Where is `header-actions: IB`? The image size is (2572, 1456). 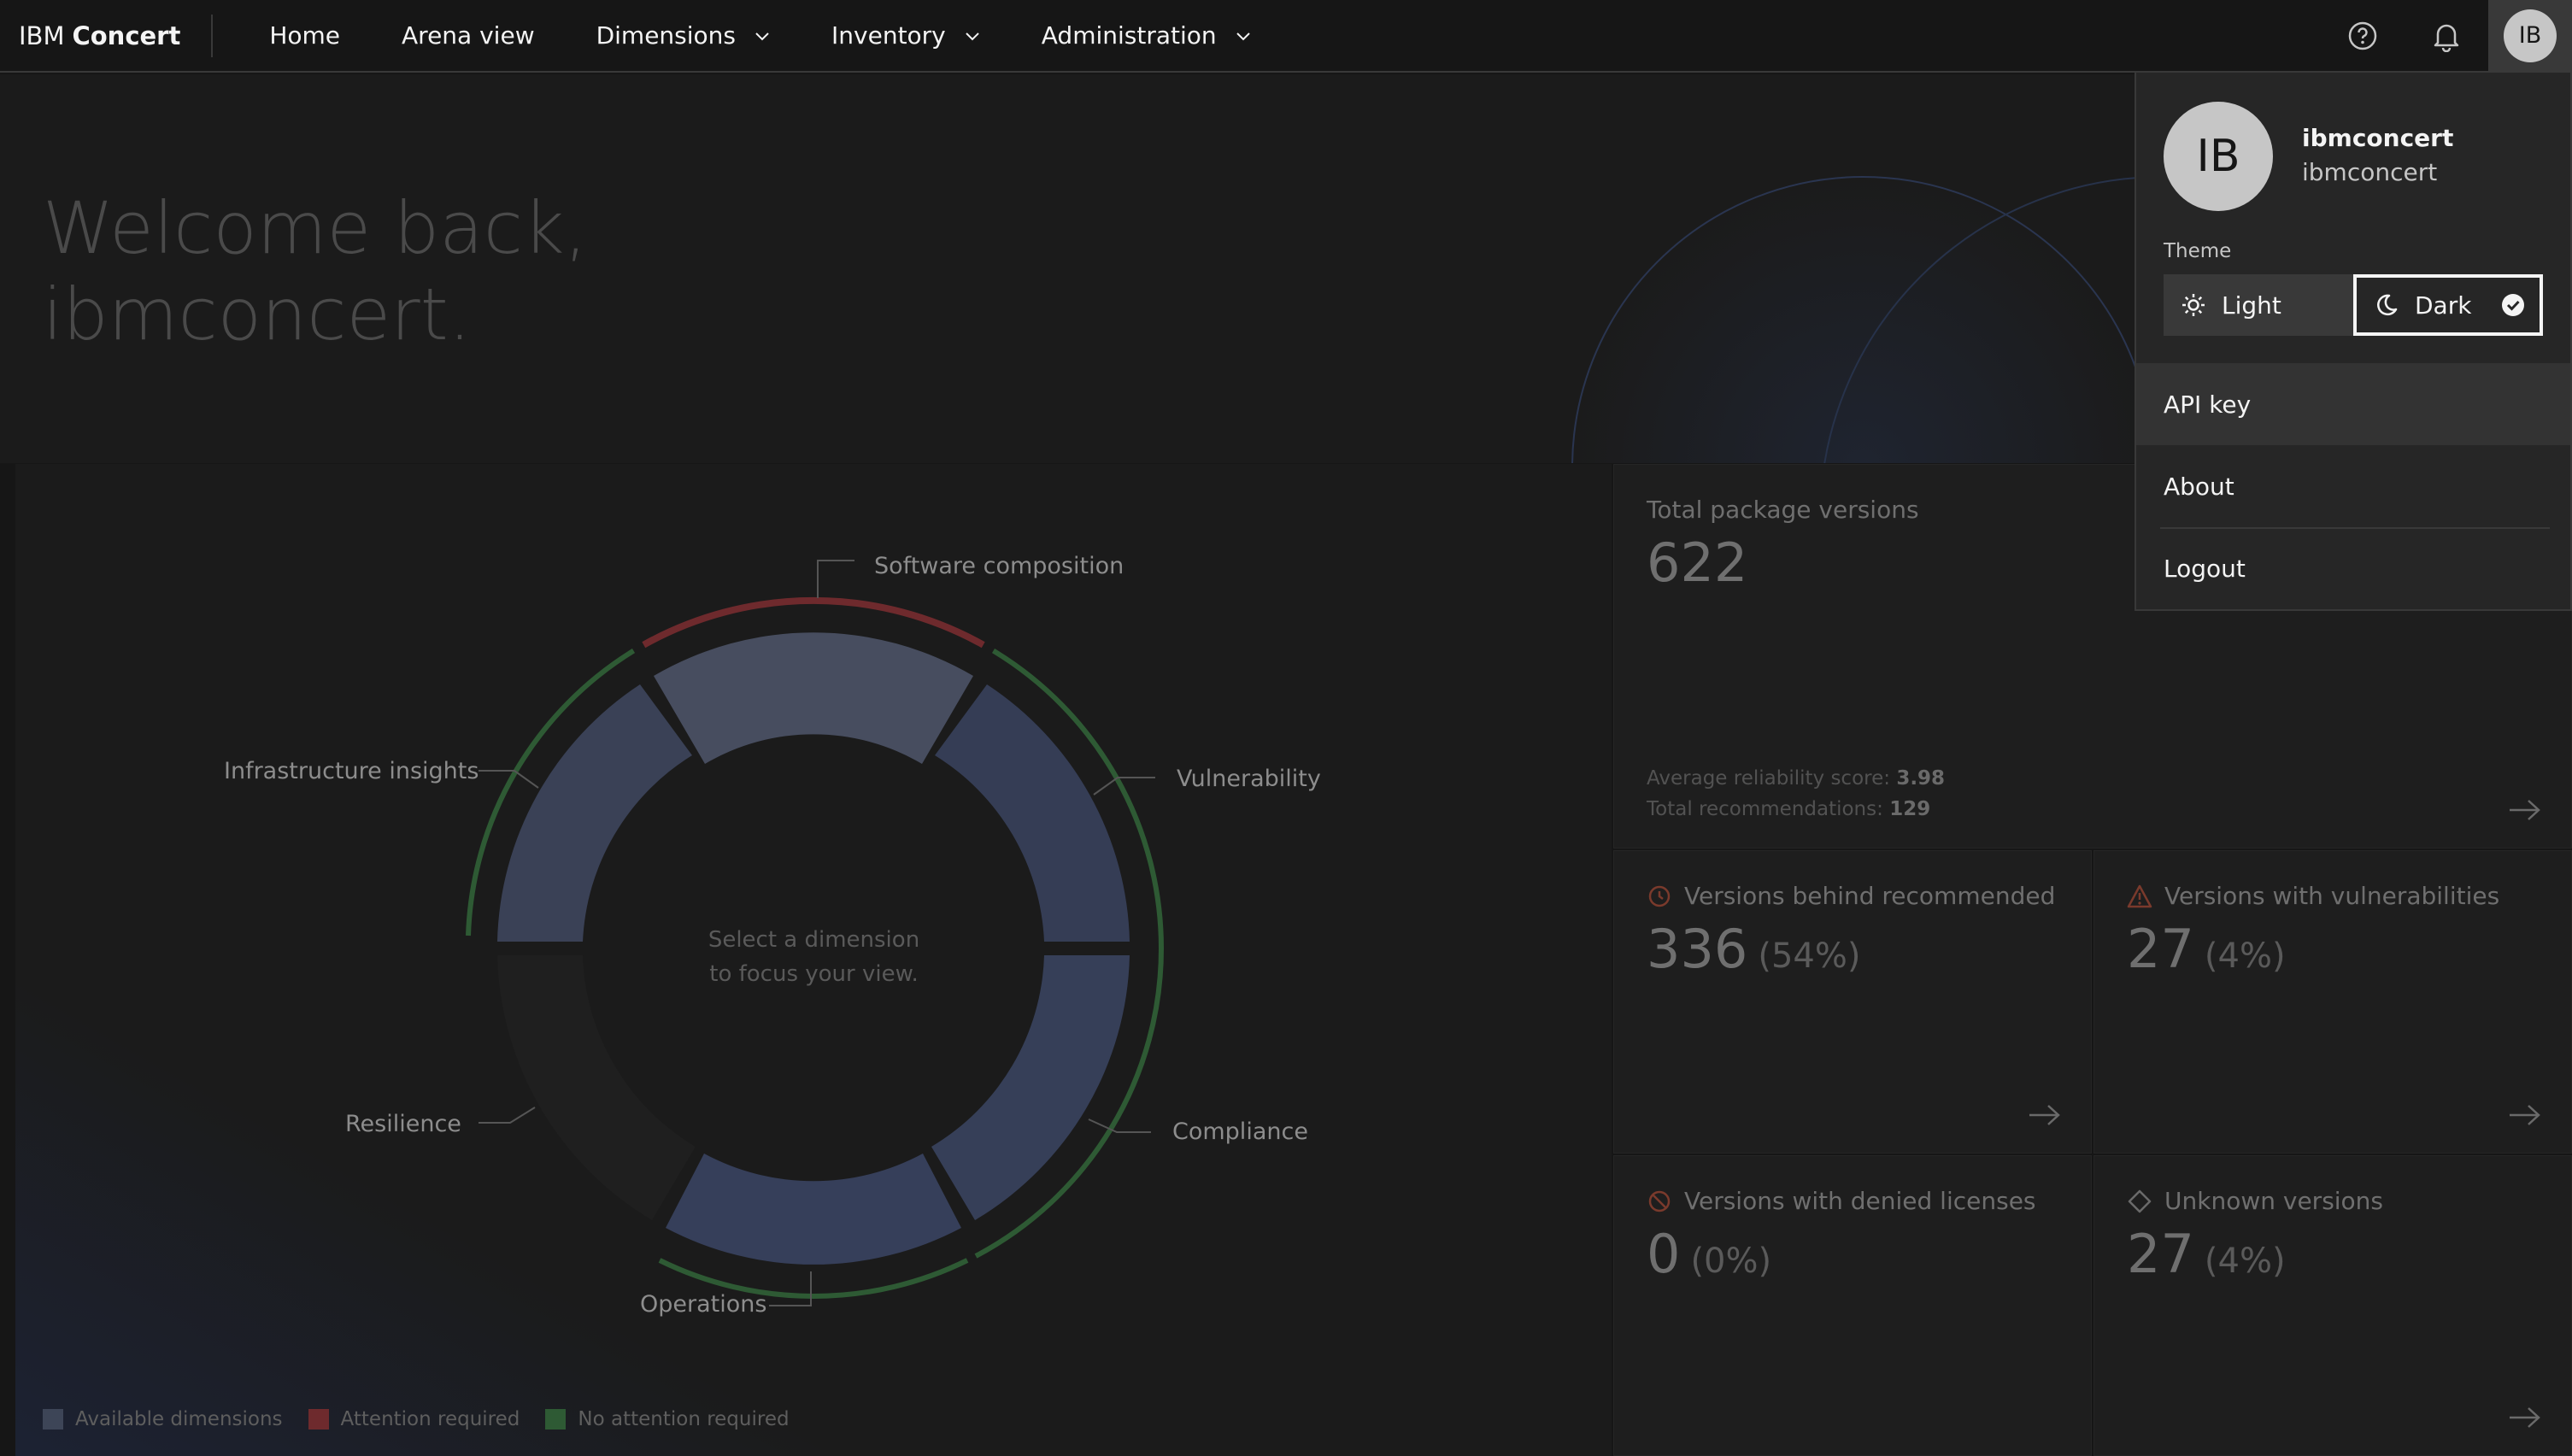
header-actions: IB is located at coordinates (2446, 36).